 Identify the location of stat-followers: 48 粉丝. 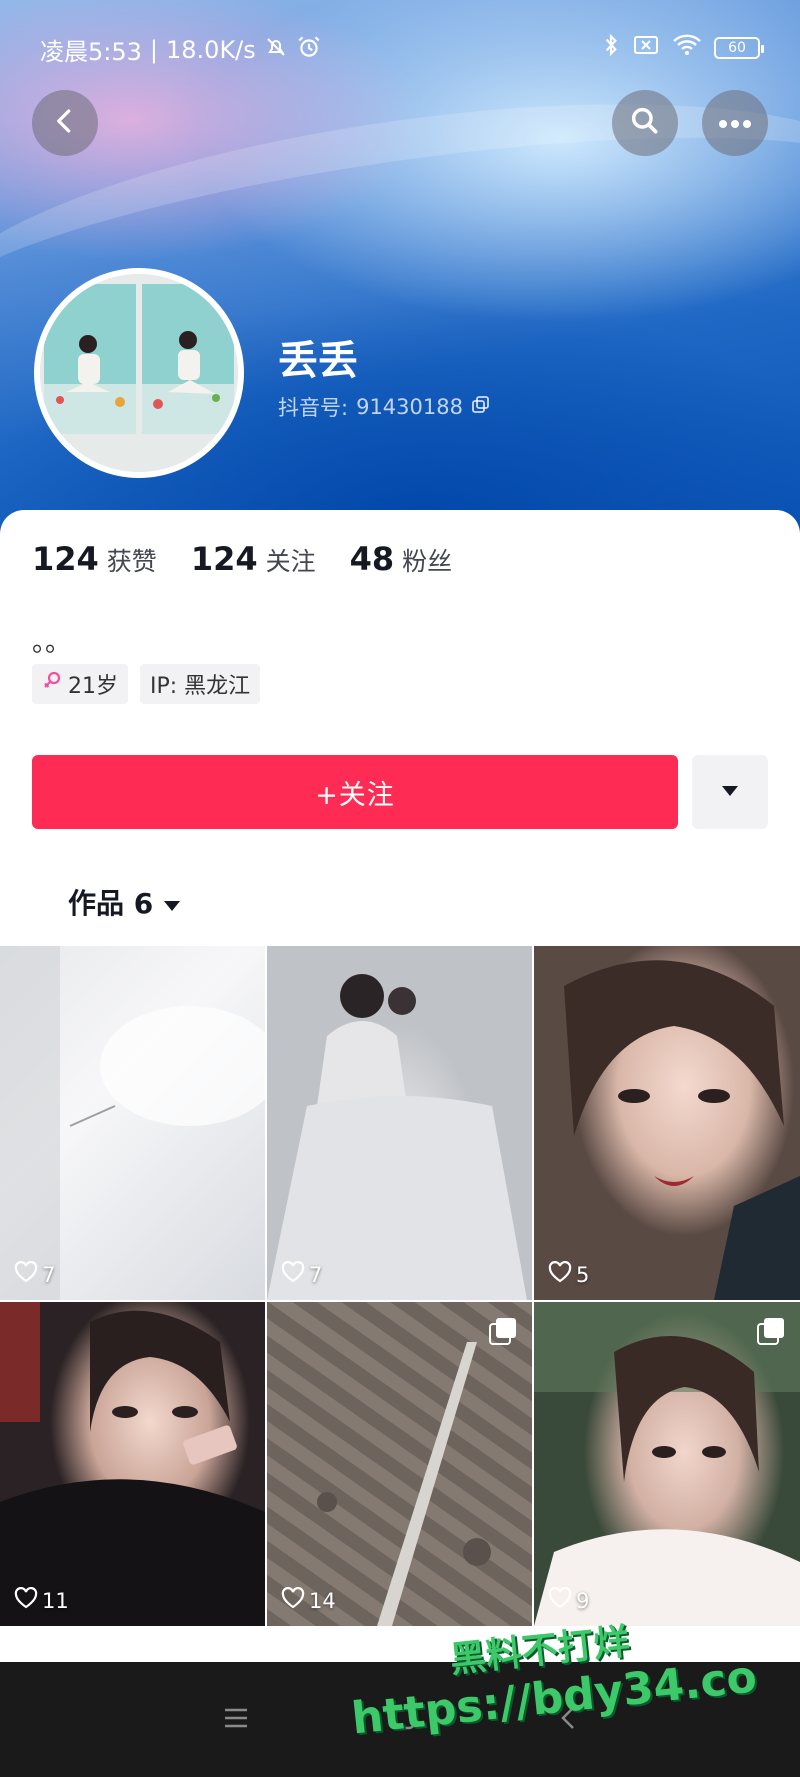
(401, 559).